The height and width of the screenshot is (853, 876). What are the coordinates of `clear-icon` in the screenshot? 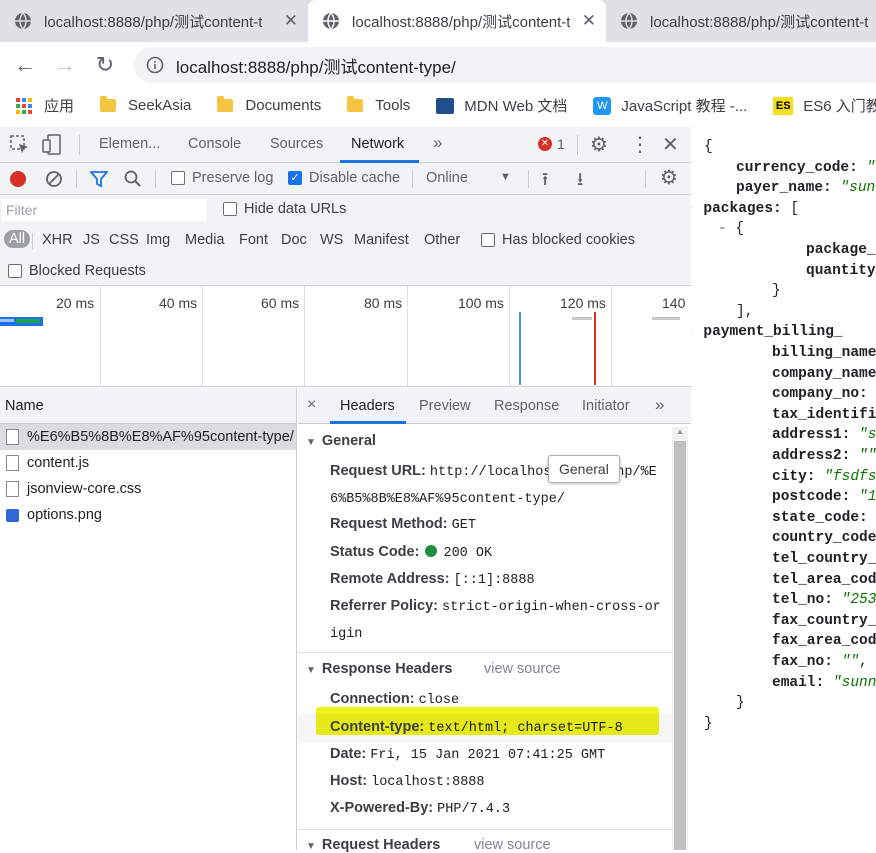 It's located at (54, 179).